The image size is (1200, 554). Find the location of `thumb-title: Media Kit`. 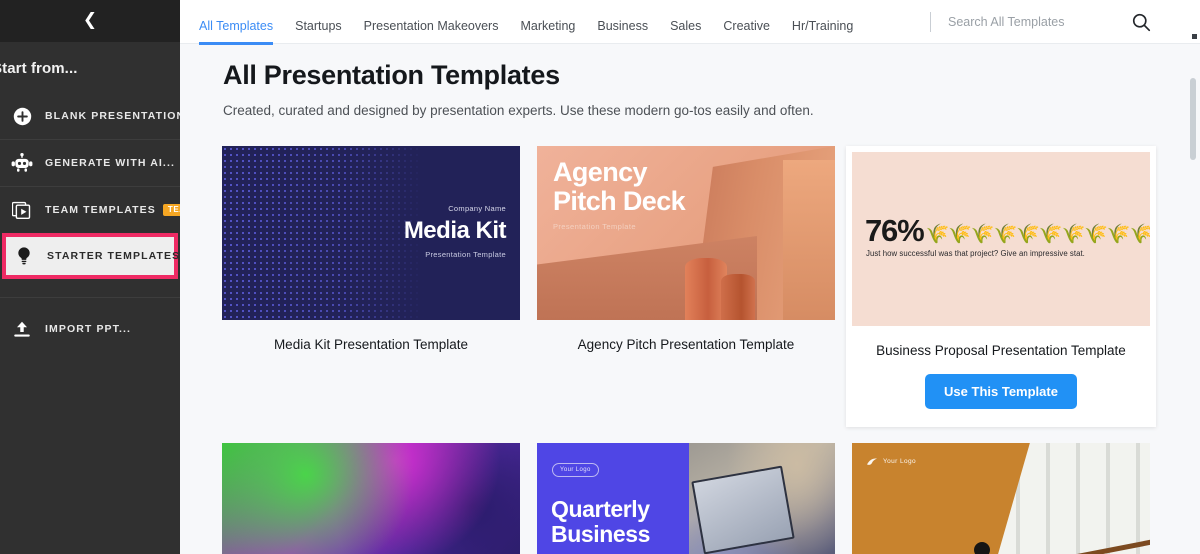

thumb-title: Media Kit is located at coordinates (455, 230).